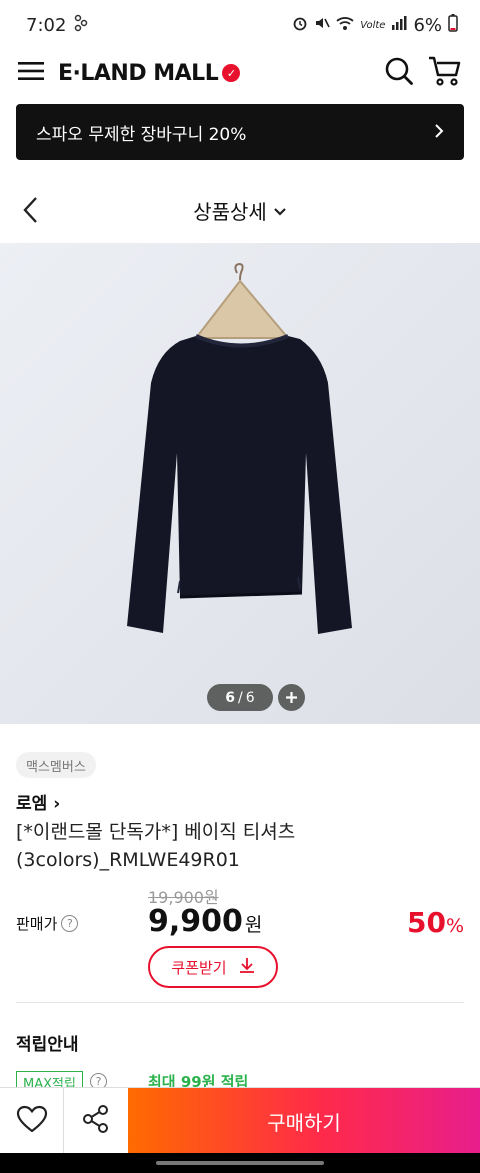  Describe the element at coordinates (141, 134) in the screenshot. I see `promo-banner-text: 스파오 무제한 장바구니 20%` at that location.